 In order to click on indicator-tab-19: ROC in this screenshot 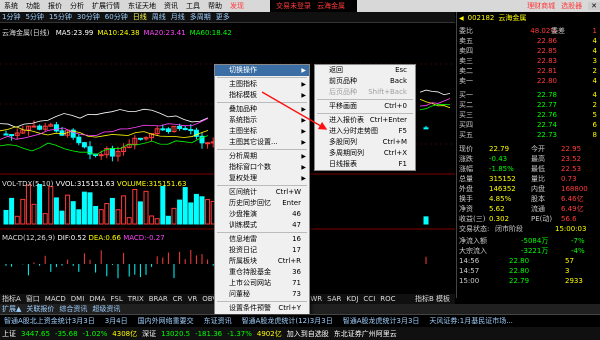, I will do `click(387, 299)`.